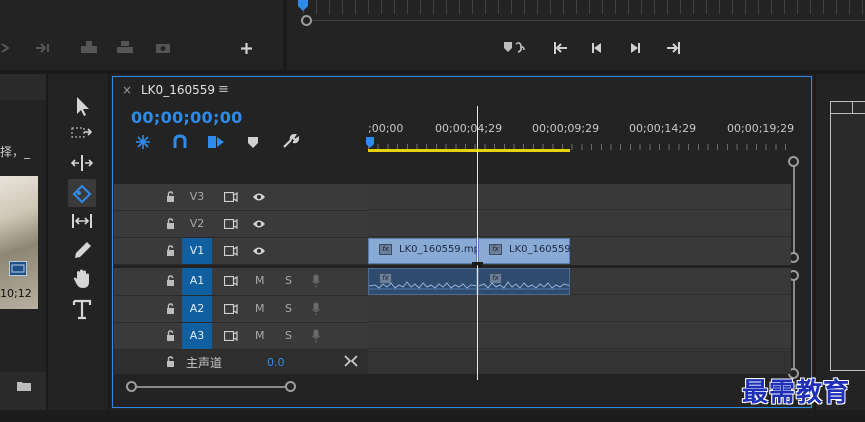  What do you see at coordinates (42, 48) in the screenshot?
I see `step-forward-icon` at bounding box center [42, 48].